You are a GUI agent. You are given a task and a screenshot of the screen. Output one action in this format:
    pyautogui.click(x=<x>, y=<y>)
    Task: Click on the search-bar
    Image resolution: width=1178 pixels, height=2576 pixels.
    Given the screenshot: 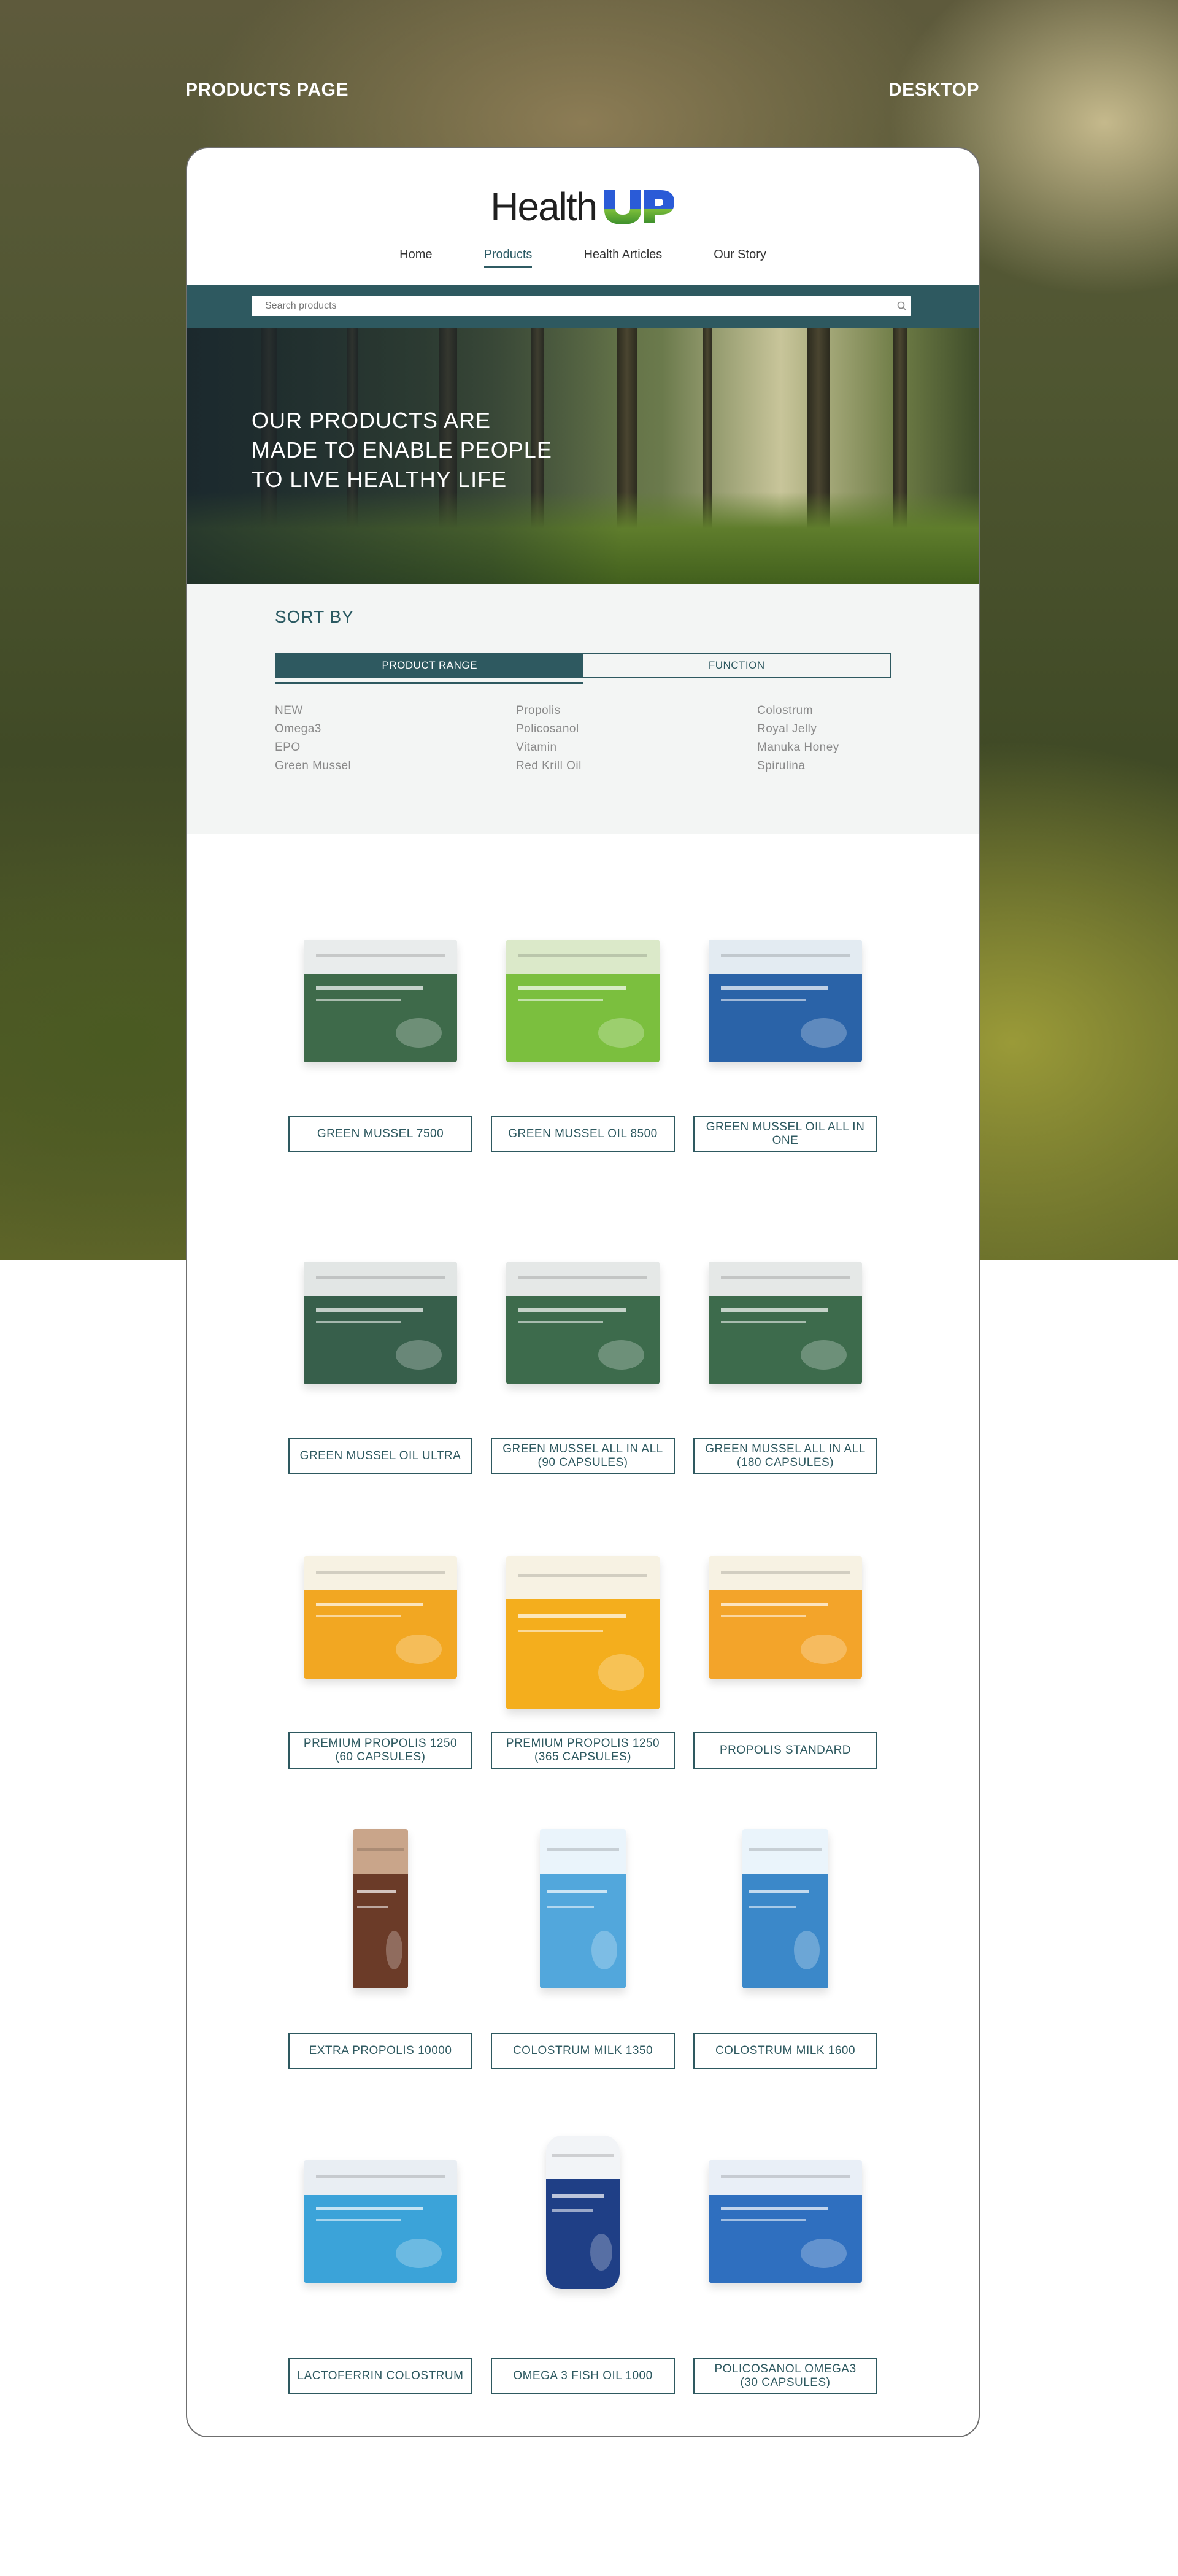 What is the action you would take?
    pyautogui.click(x=583, y=306)
    